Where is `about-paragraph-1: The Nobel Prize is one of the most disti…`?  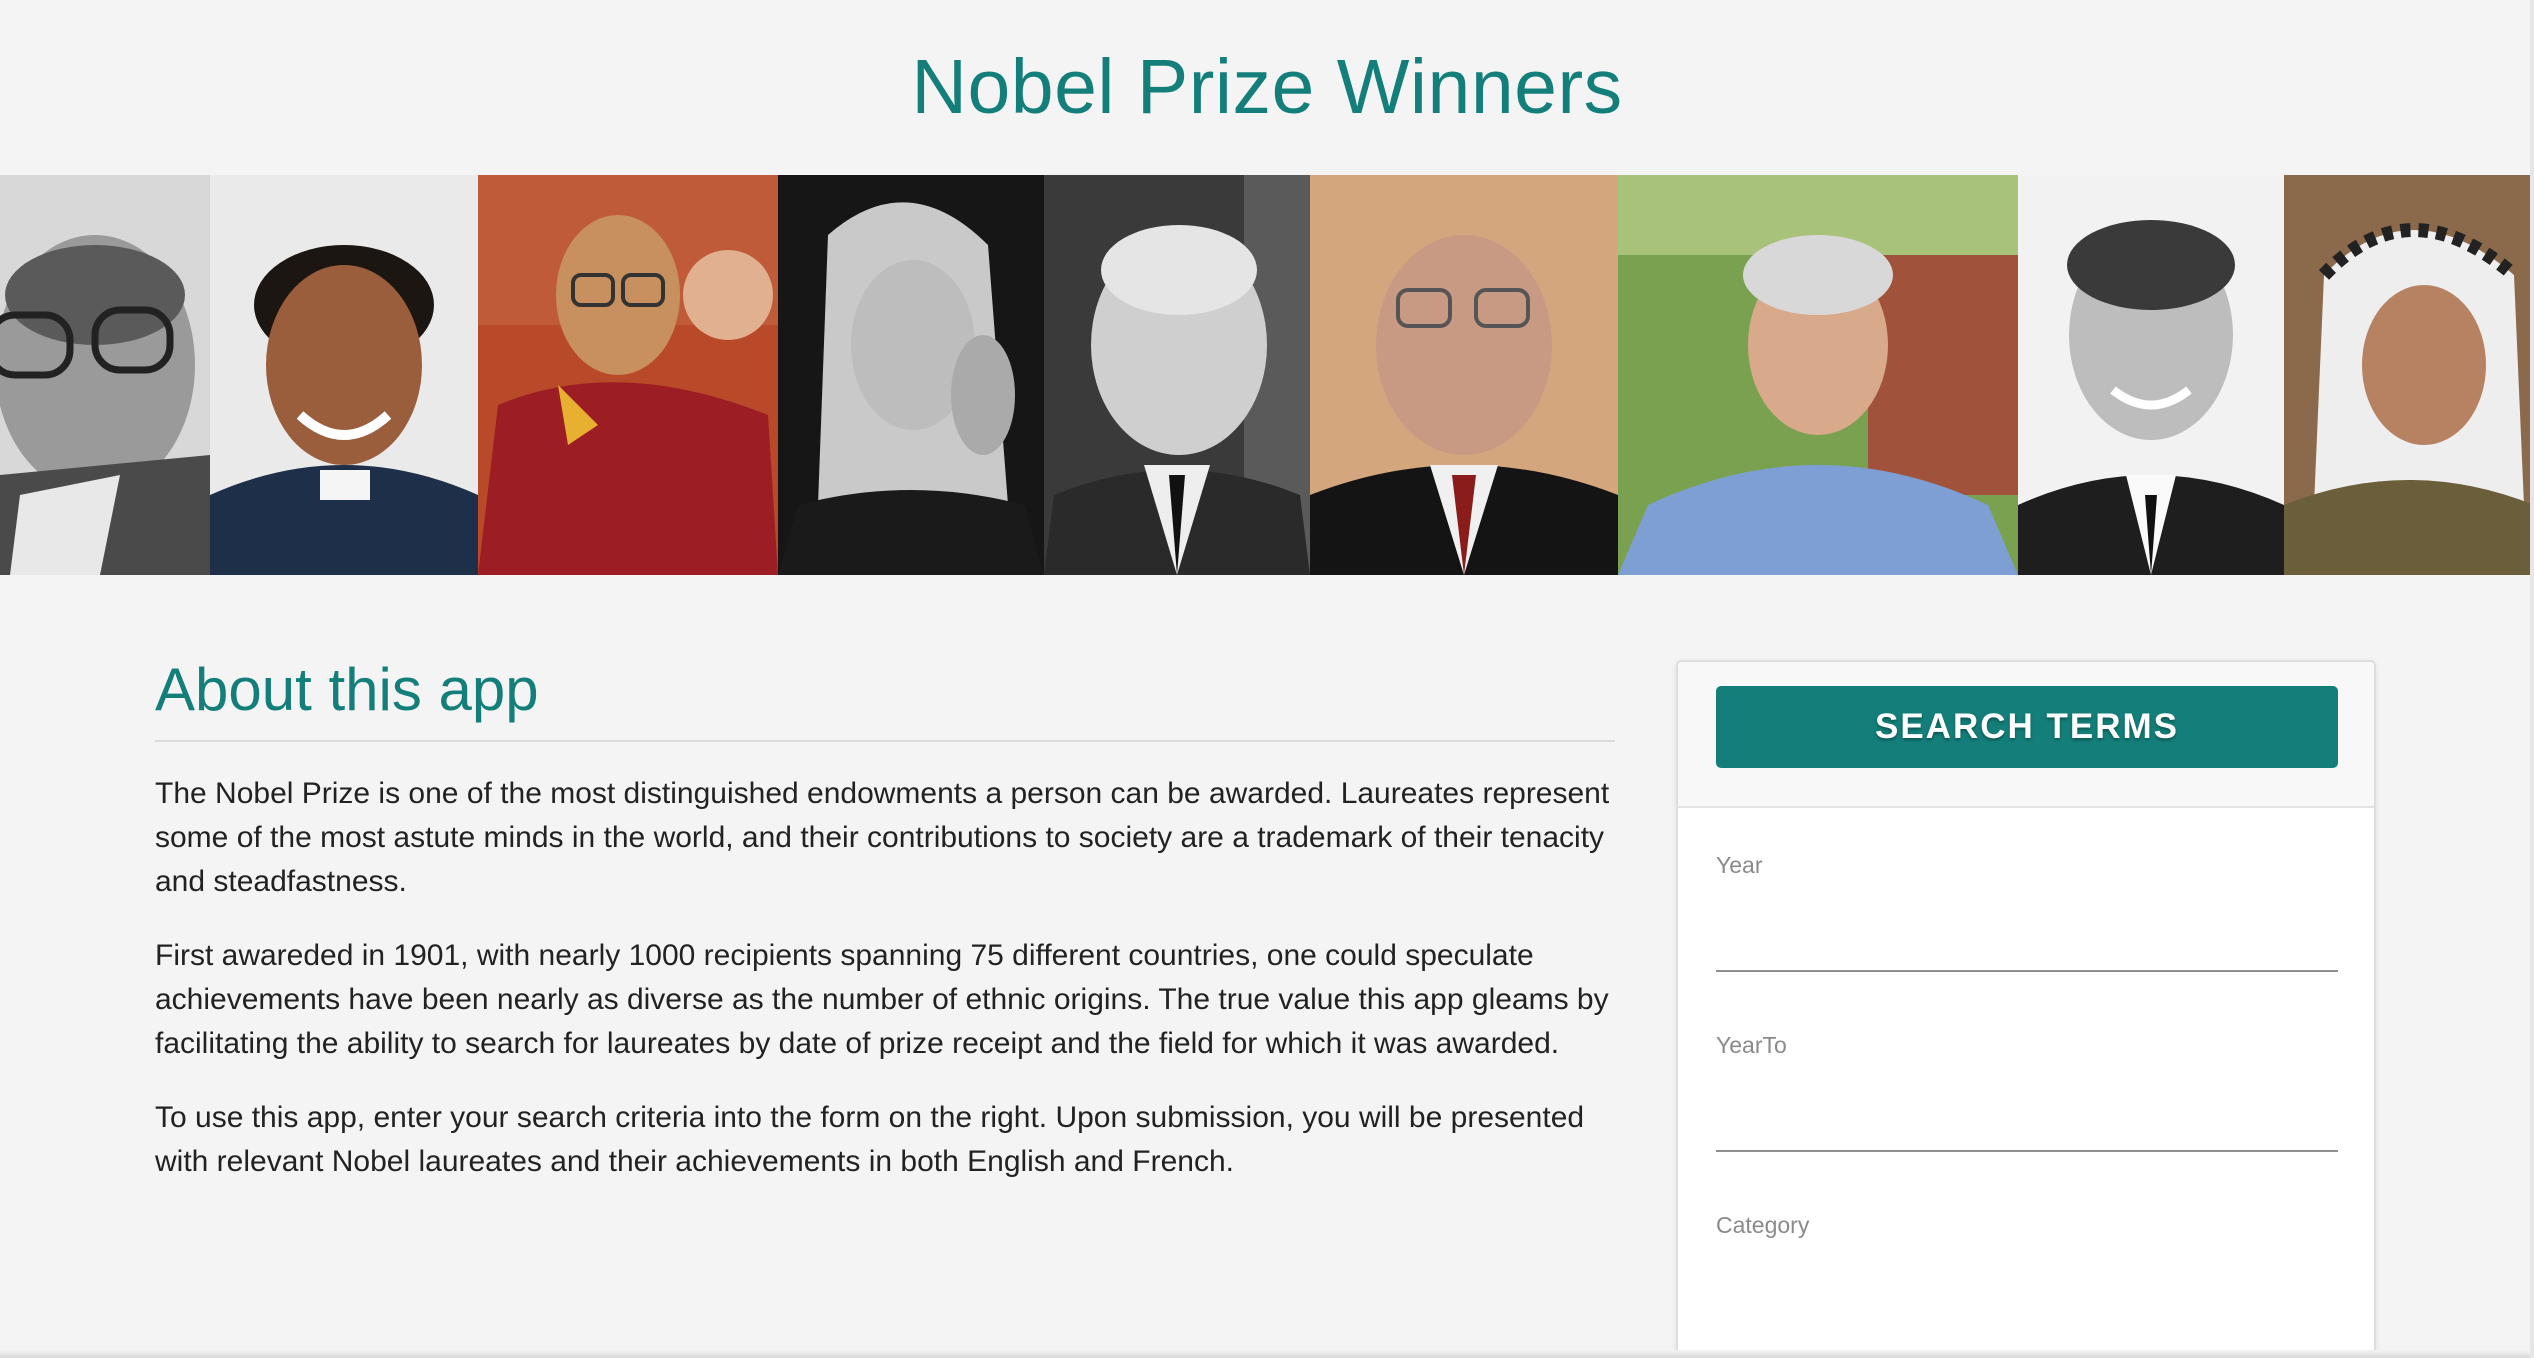 about-paragraph-1: The Nobel Prize is one of the most disti… is located at coordinates (882, 837).